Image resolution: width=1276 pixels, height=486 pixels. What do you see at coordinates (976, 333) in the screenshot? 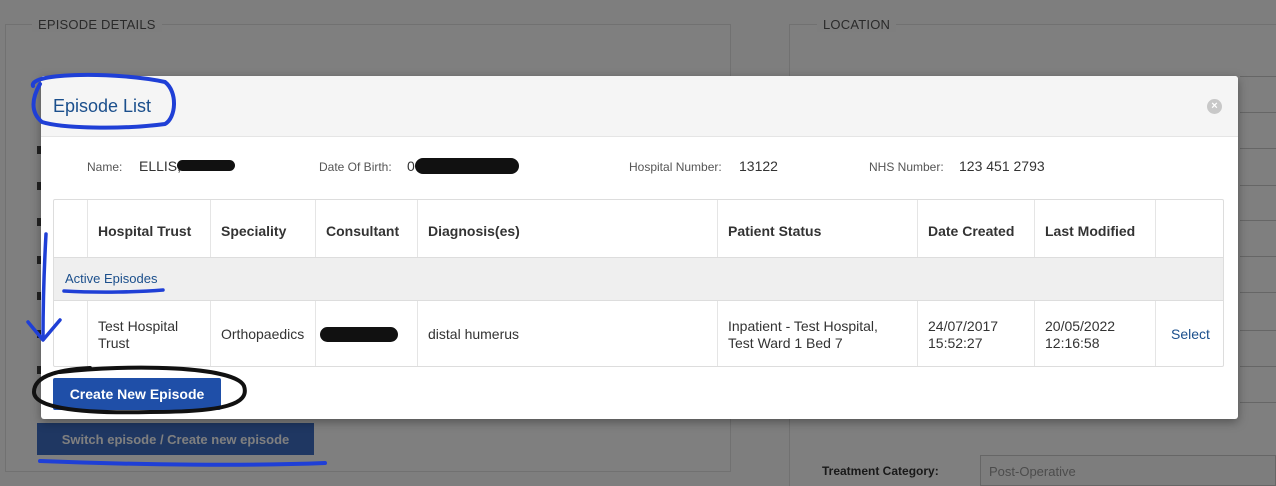
I see `date-created-cell: 24/07/2017 15:52:27` at bounding box center [976, 333].